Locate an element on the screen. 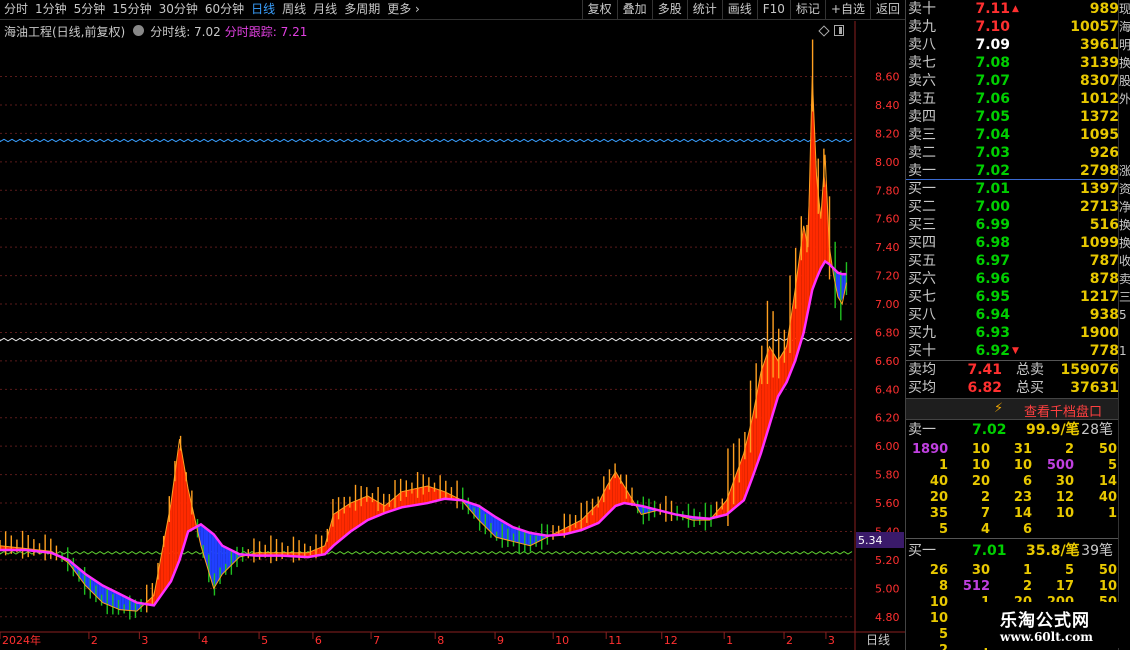  queue-count: 28笔 is located at coordinates (1097, 430).